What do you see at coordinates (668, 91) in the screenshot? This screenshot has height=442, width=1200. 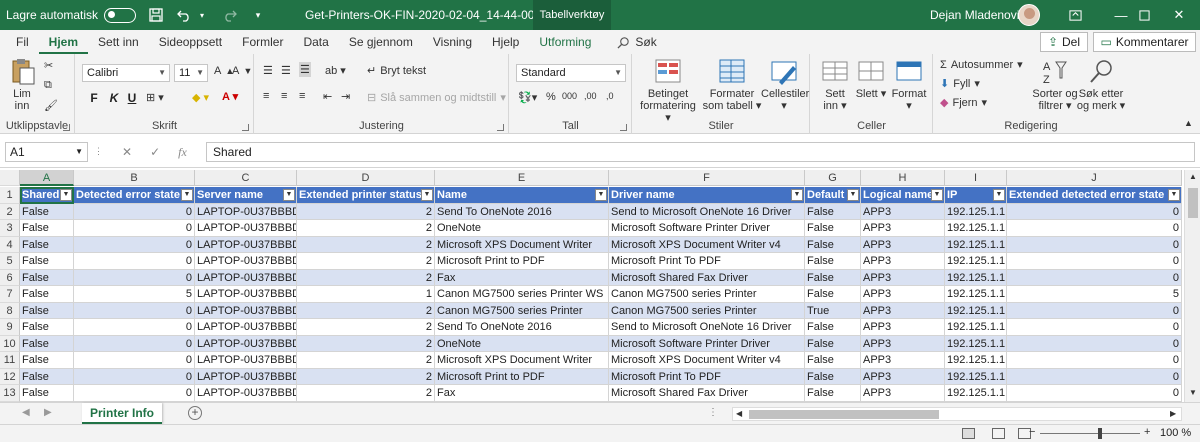 I see `conditional-formatting-button: Betinget formatering ▾` at bounding box center [668, 91].